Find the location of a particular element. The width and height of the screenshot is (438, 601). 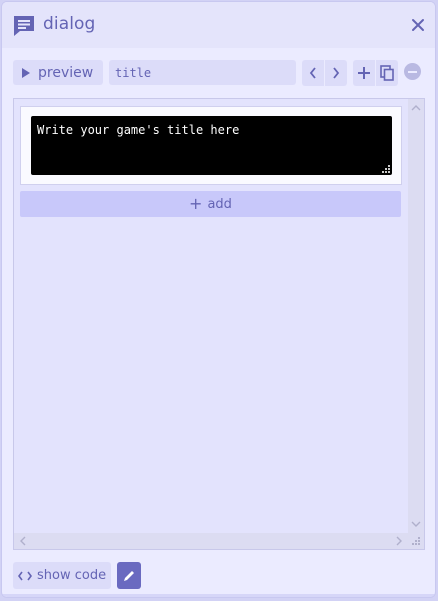

play-icon is located at coordinates (26, 72).